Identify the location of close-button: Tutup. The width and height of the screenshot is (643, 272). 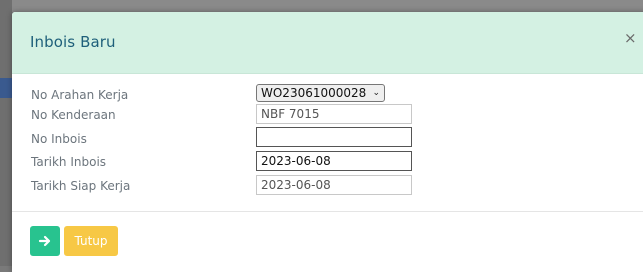
(91, 241).